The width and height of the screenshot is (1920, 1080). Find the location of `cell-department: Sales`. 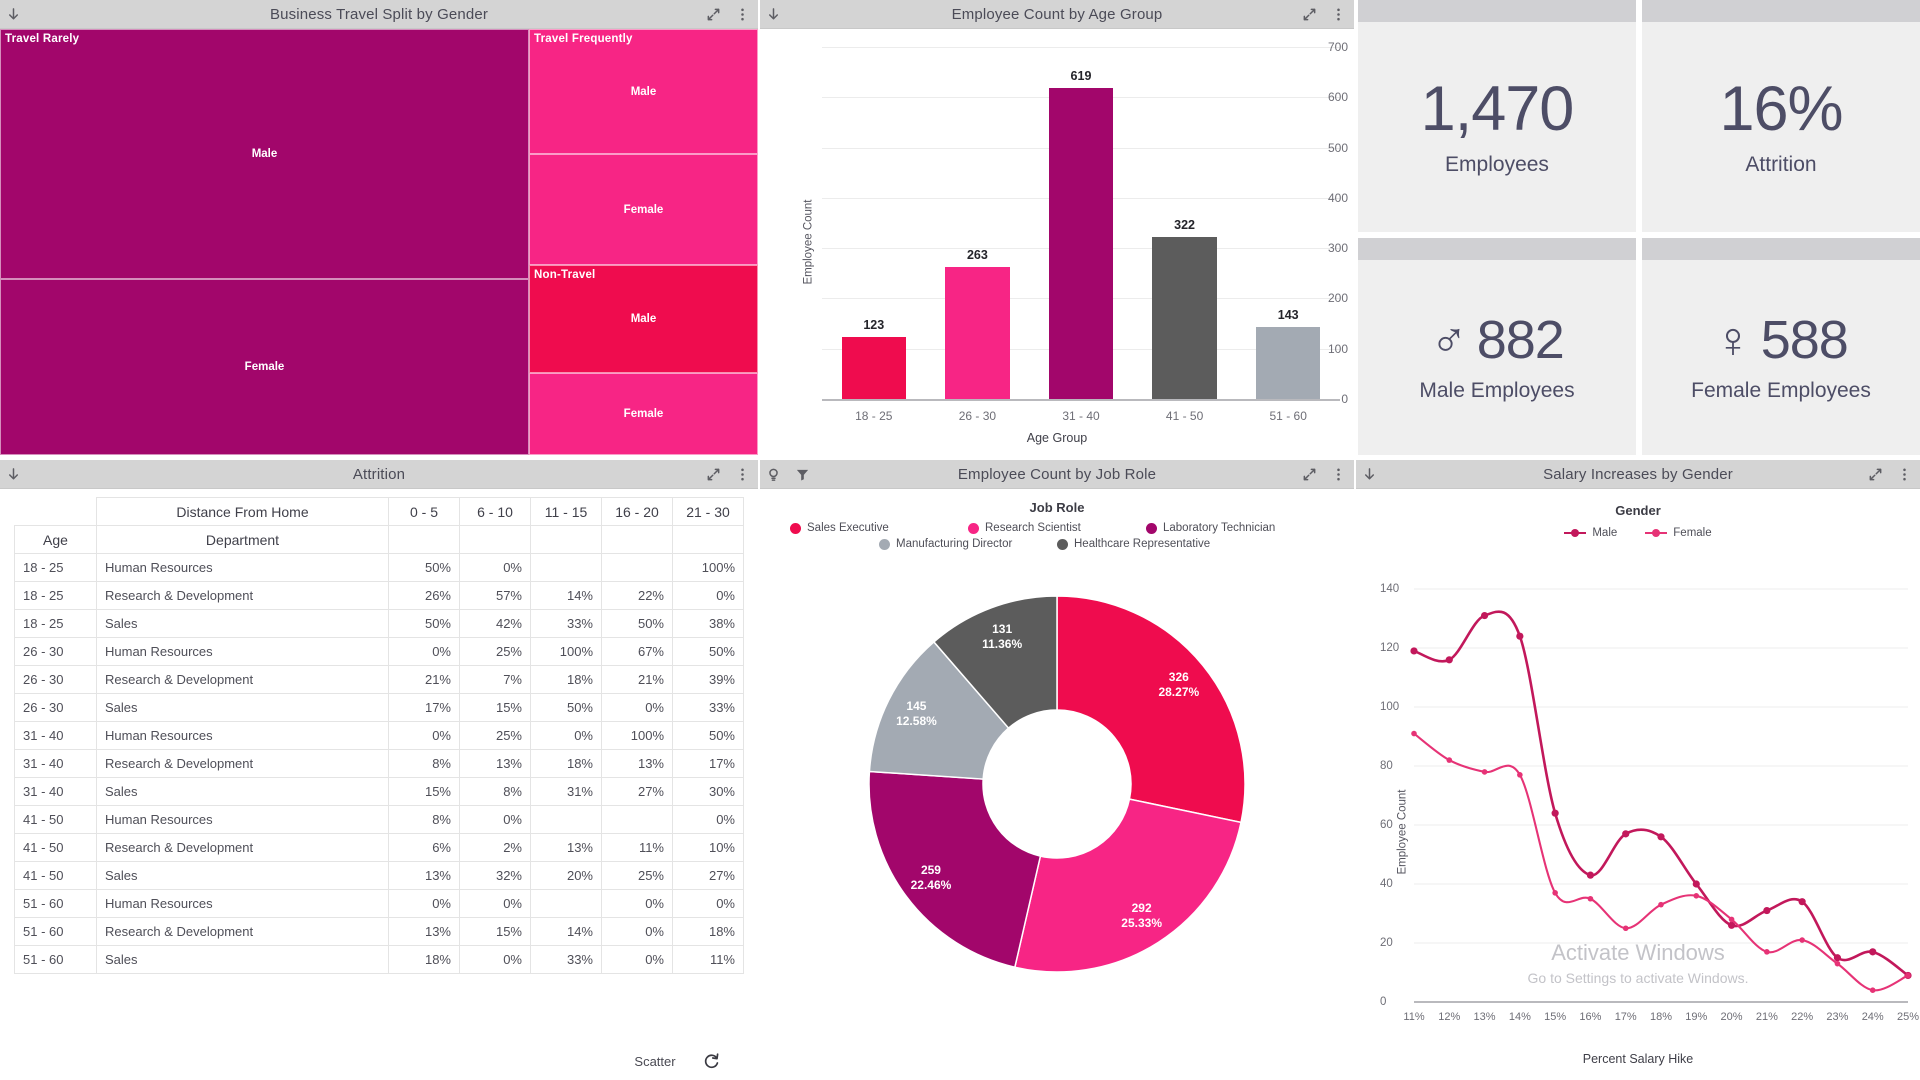

cell-department: Sales is located at coordinates (242, 623).